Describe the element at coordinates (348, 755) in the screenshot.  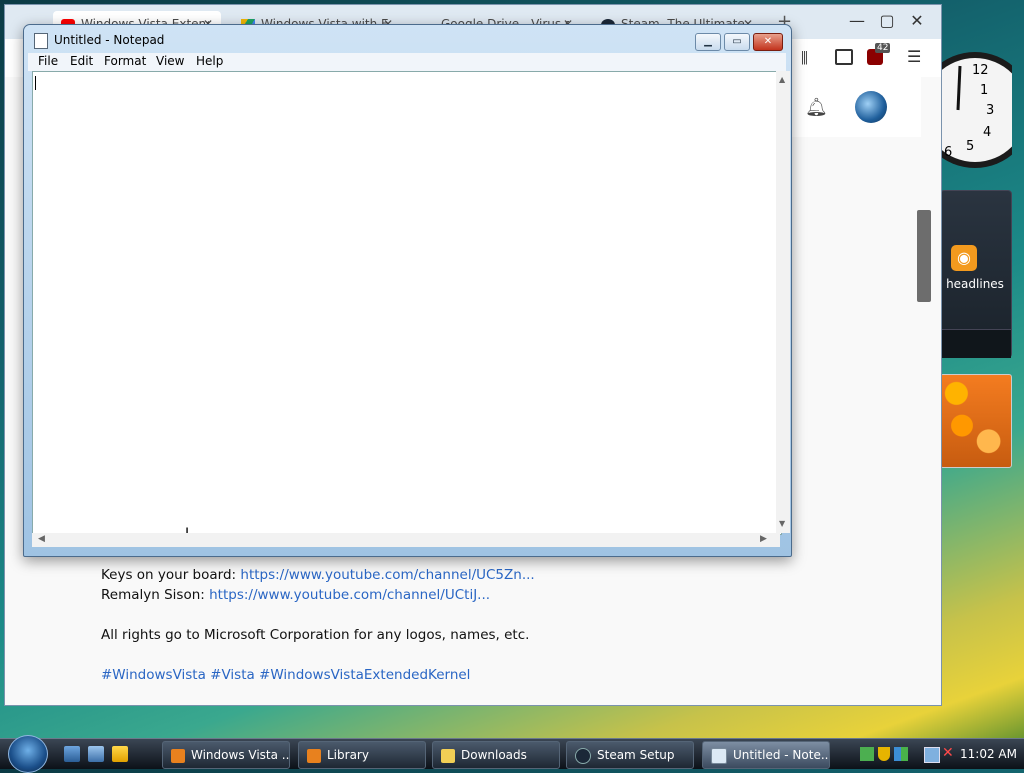
I see `taskbar-label: Library` at that location.